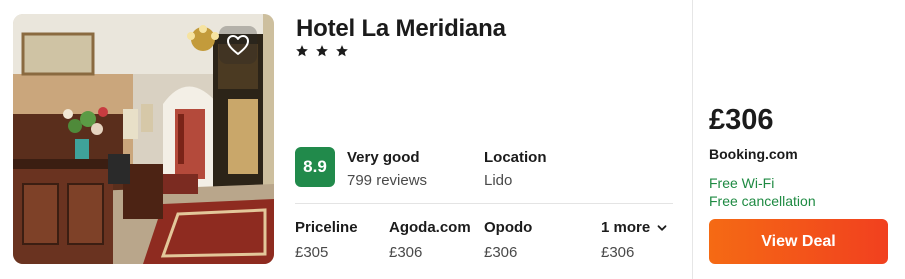 The height and width of the screenshot is (279, 905). What do you see at coordinates (618, 252) in the screenshot?
I see `more-providers-price: £306` at bounding box center [618, 252].